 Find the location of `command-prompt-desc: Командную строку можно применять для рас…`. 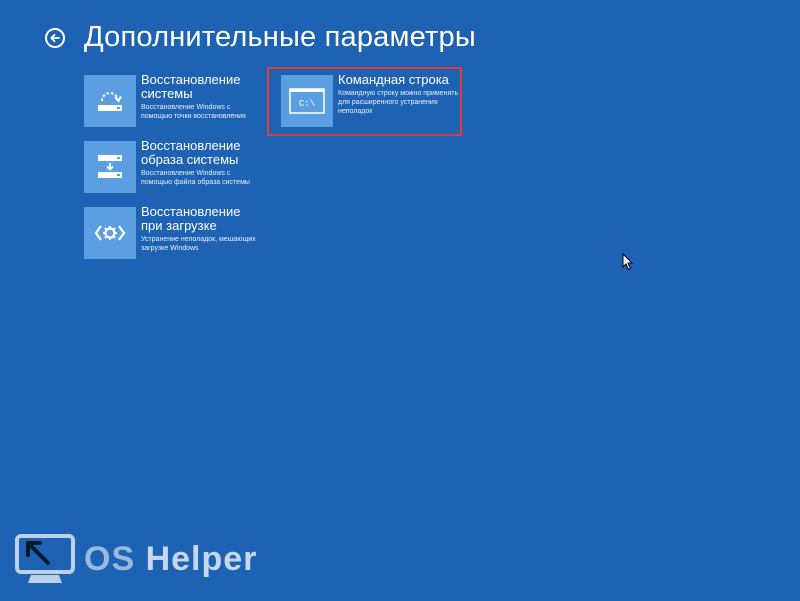

command-prompt-desc: Командную строку можно применять для рас… is located at coordinates (398, 102).